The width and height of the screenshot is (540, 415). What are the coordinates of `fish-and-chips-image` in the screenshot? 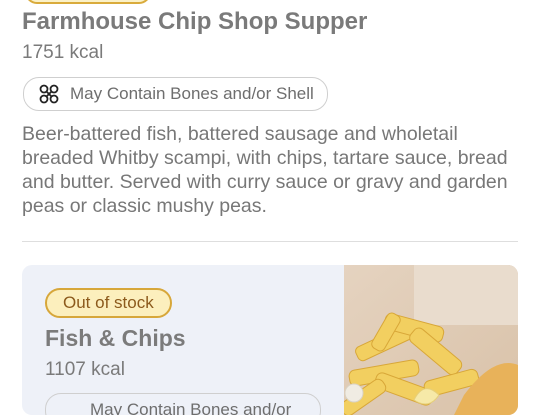 It's located at (431, 340).